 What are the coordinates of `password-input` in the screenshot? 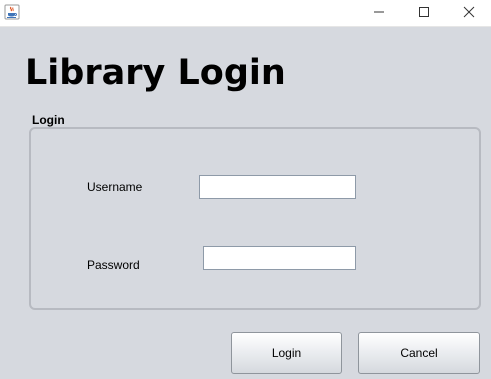 It's located at (279, 258).